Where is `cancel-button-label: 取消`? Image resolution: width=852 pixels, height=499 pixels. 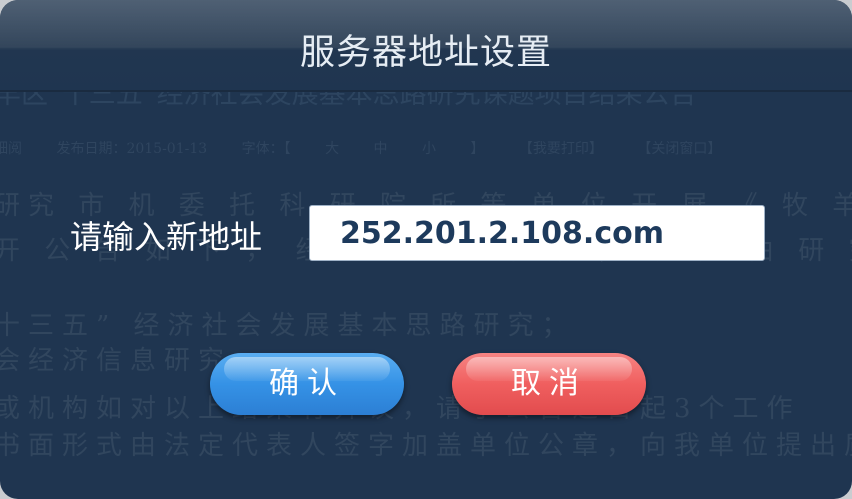
cancel-button-label: 取消 is located at coordinates (549, 383).